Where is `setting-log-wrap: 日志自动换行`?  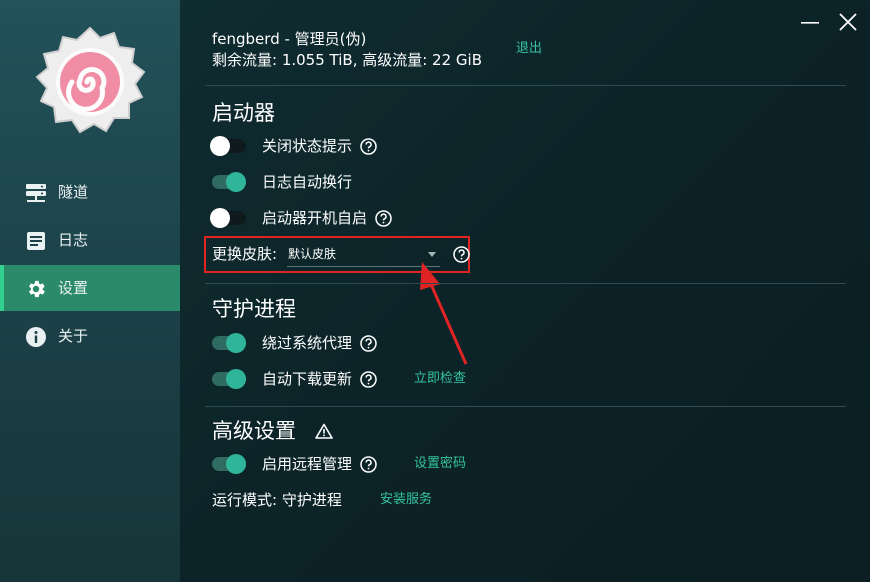
setting-log-wrap: 日志自动换行 is located at coordinates (282, 182).